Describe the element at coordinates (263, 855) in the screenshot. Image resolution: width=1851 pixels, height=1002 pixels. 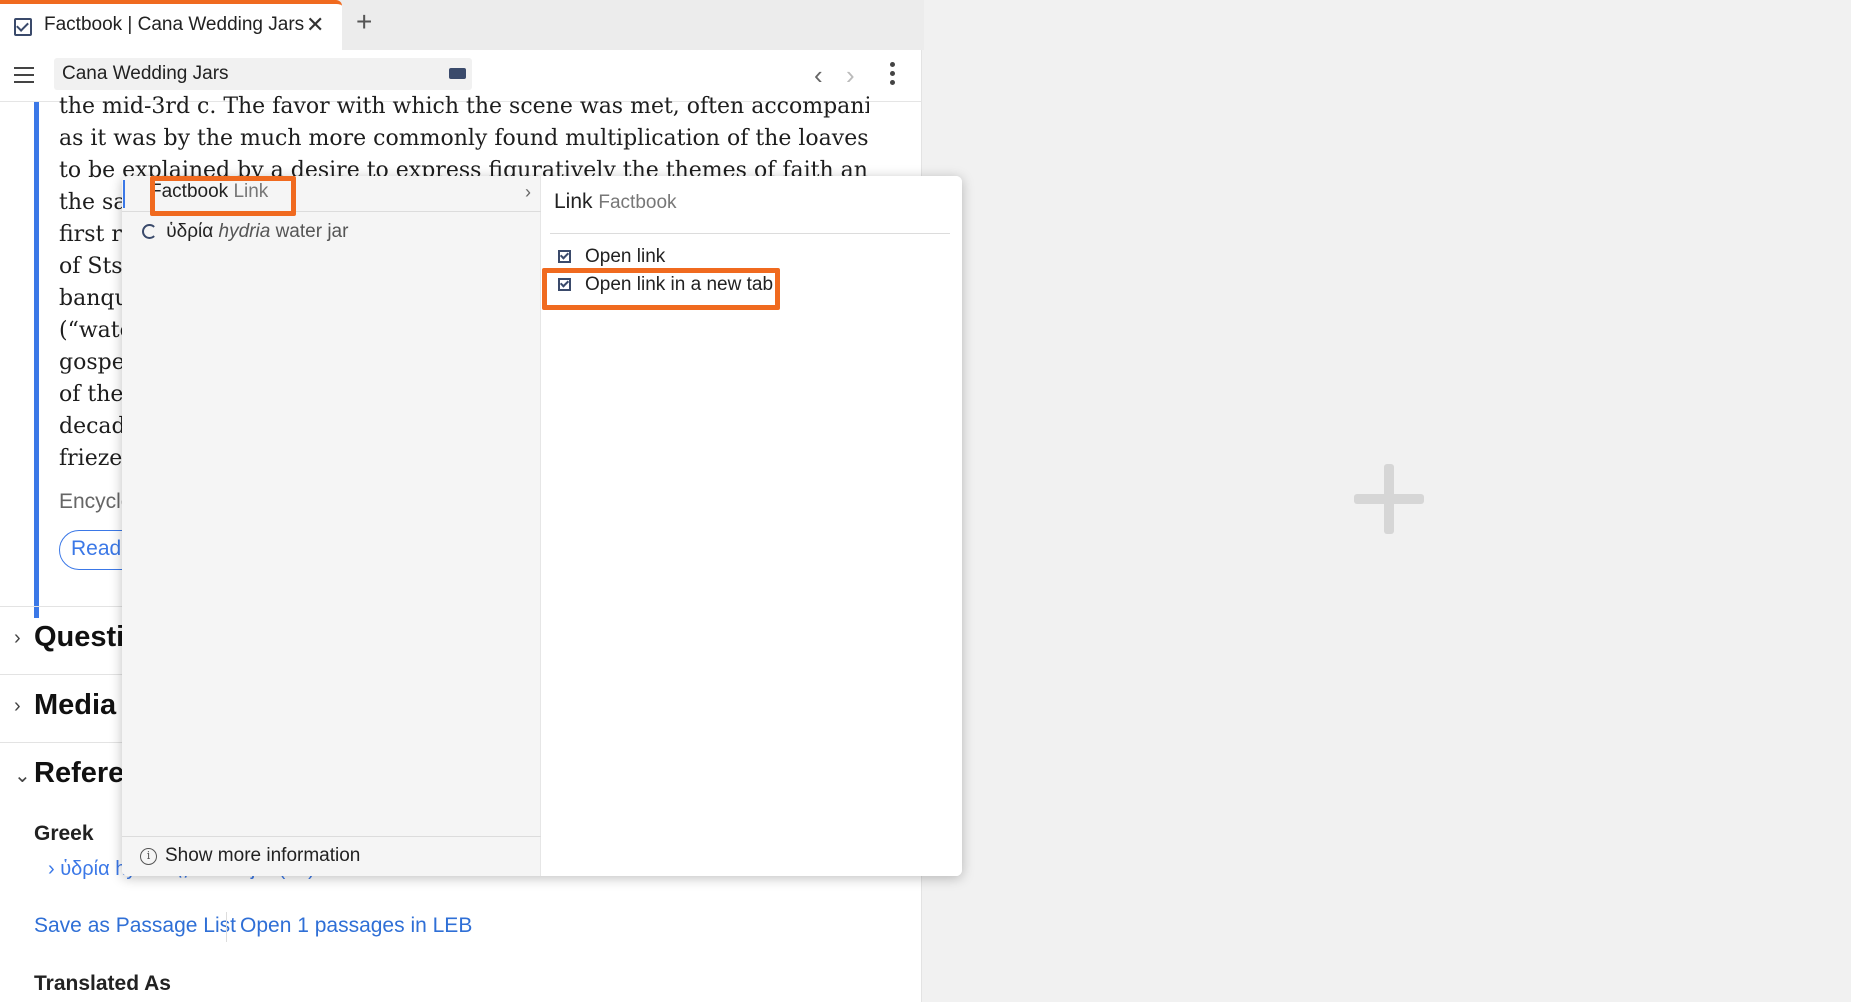
I see `show-more-label: Show more information` at that location.